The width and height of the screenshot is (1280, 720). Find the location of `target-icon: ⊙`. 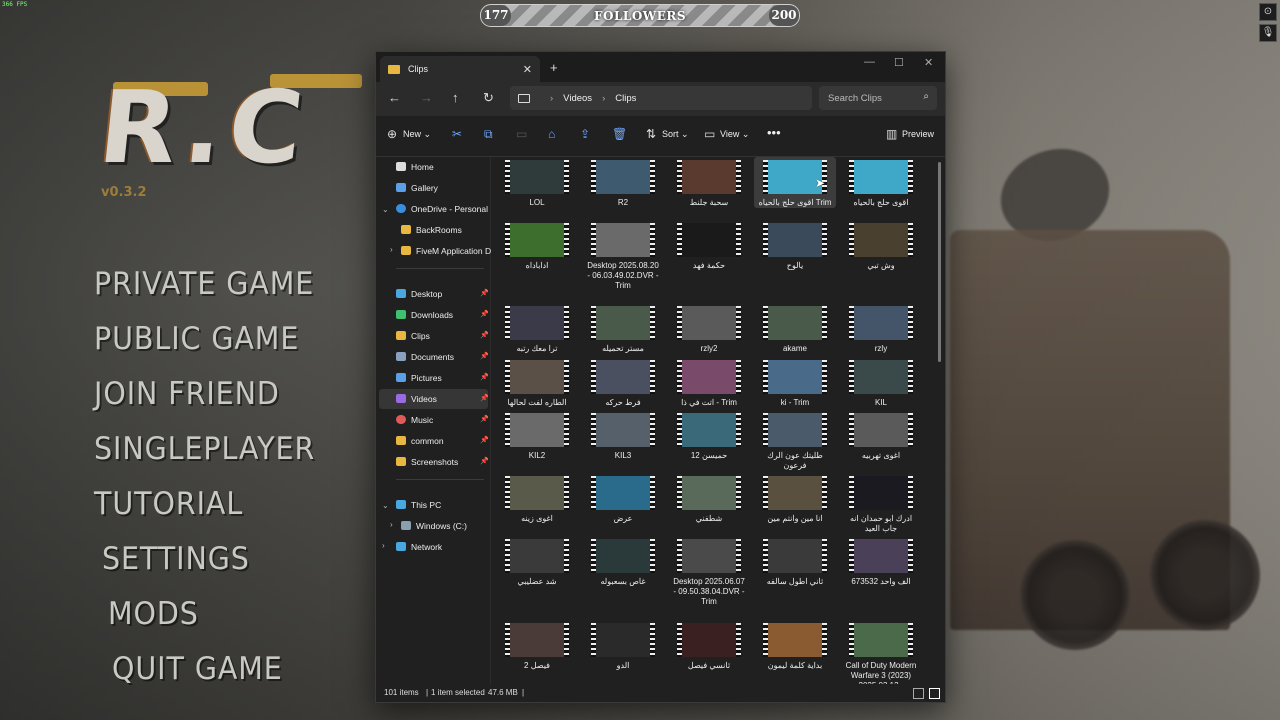

target-icon: ⊙ is located at coordinates (1268, 12).